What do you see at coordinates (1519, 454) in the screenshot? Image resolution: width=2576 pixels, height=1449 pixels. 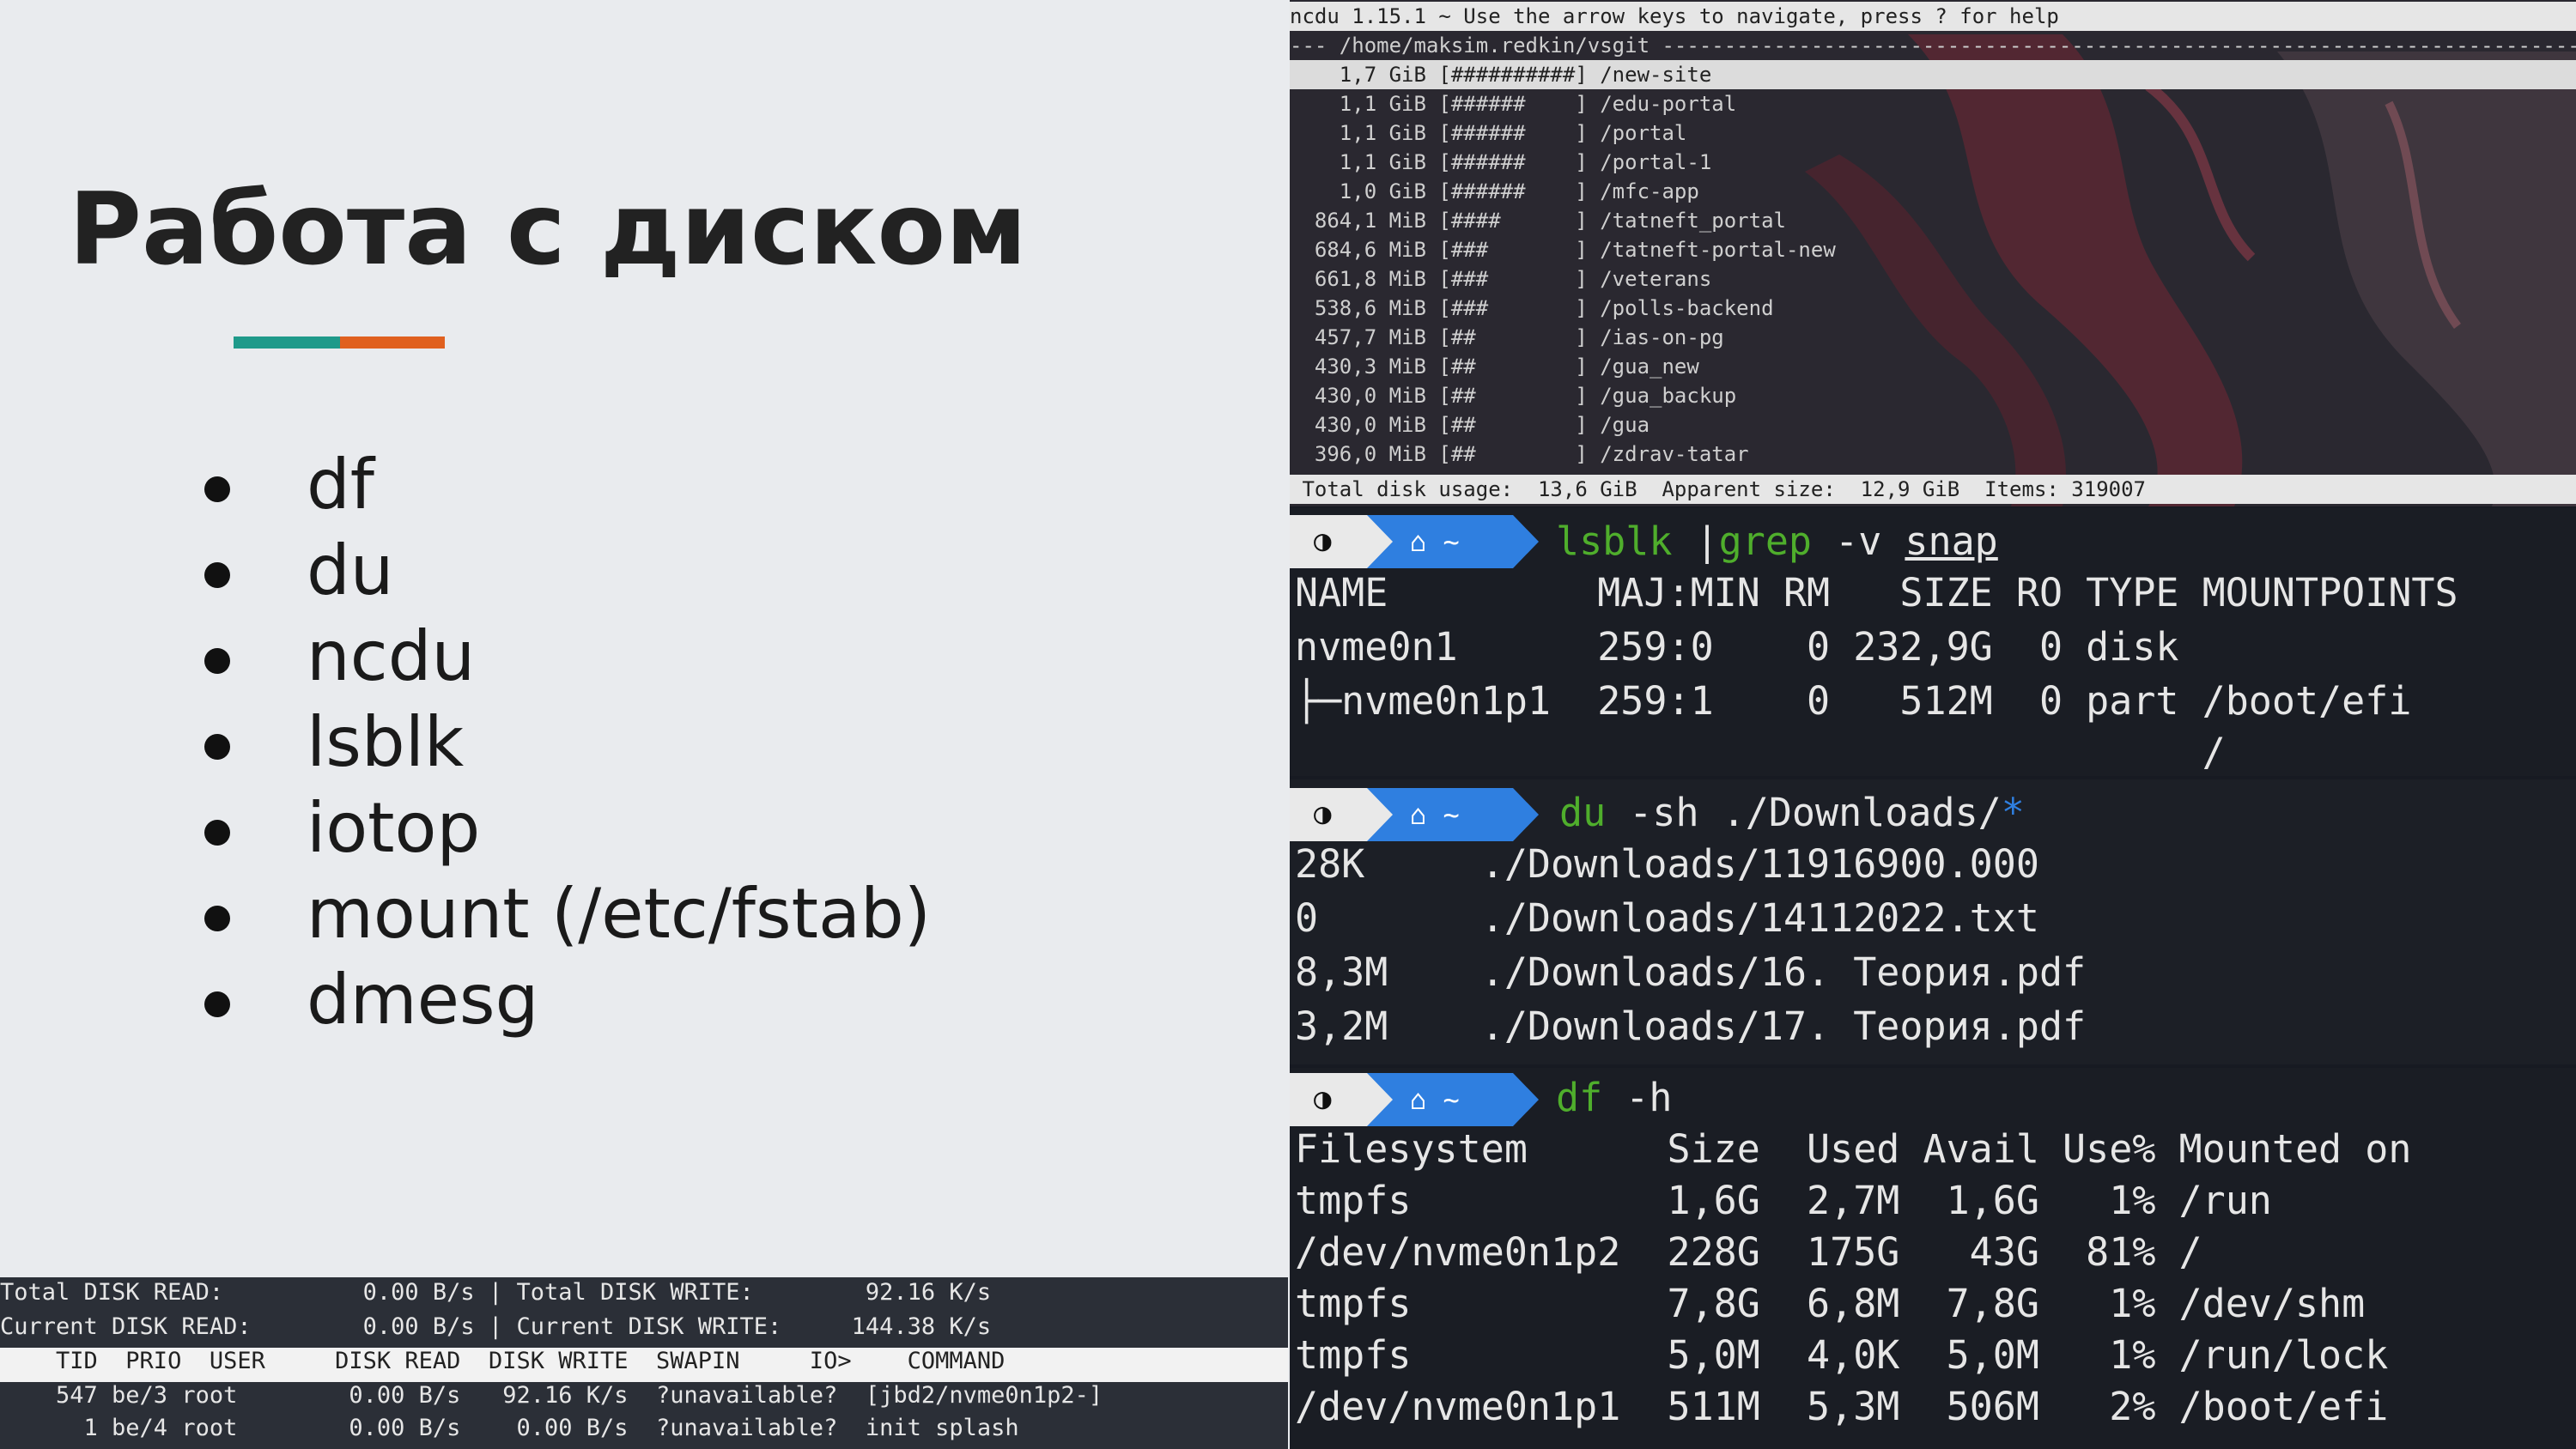 I see `ncdu-entry: 396,0 MiB [## ] /zdrav-tatar` at bounding box center [1519, 454].